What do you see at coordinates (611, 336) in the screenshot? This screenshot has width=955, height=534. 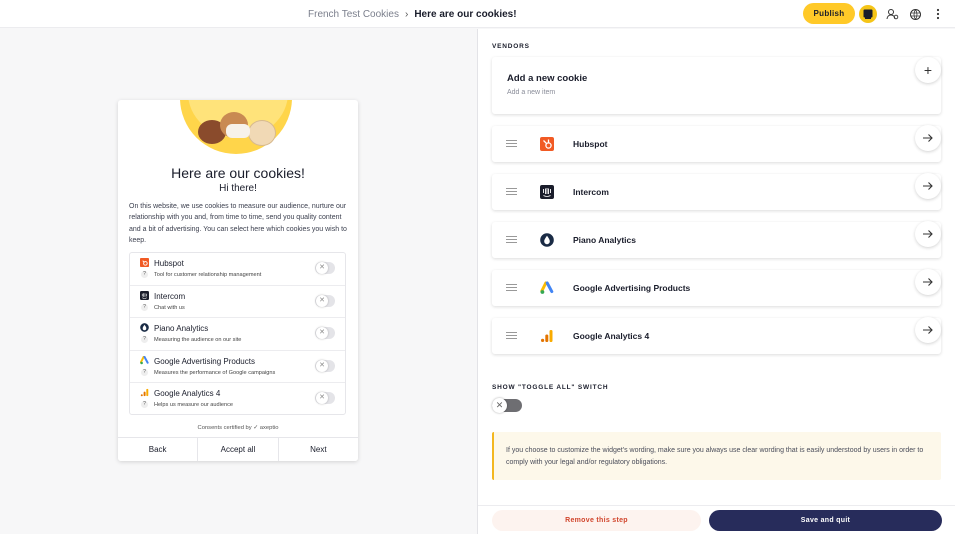 I see `vendor-name: Google Analytics 4` at bounding box center [611, 336].